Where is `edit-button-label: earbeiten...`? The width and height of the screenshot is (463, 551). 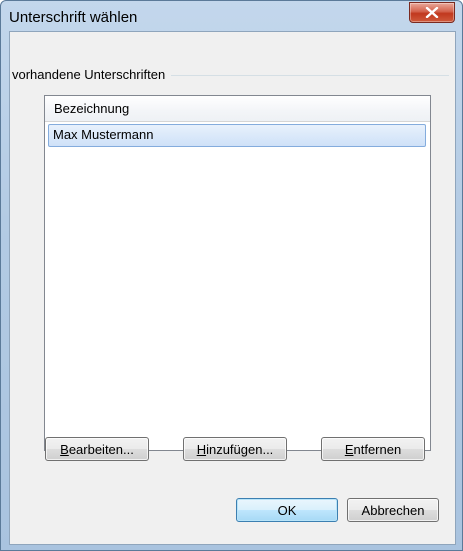
edit-button-label: earbeiten... is located at coordinates (101, 449).